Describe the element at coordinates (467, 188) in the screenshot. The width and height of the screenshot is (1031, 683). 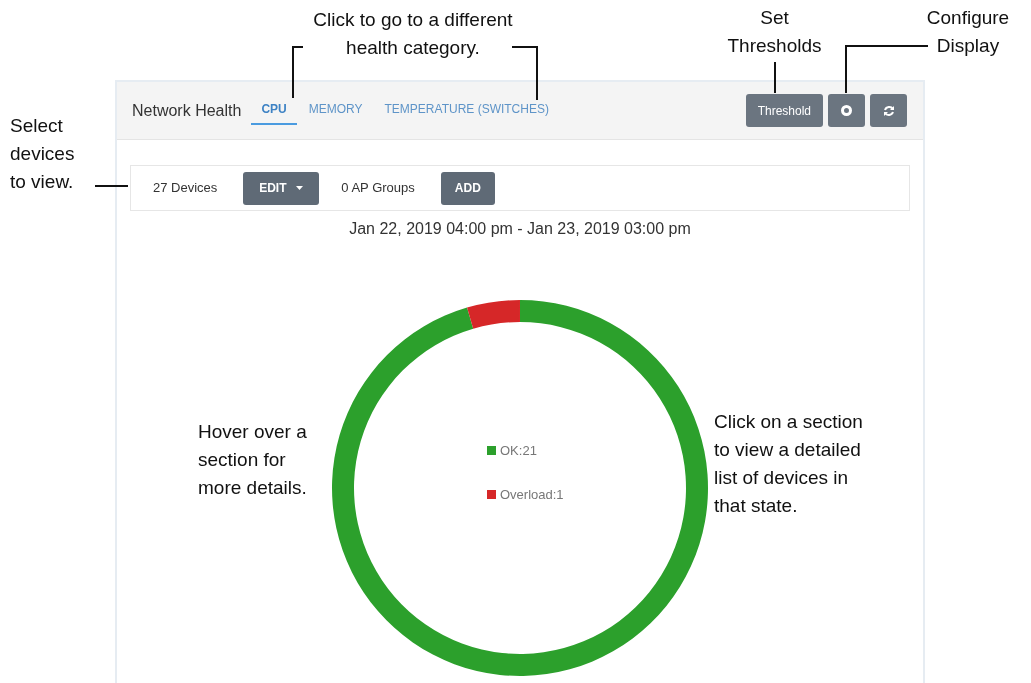
I see `add-button: ADD` at that location.